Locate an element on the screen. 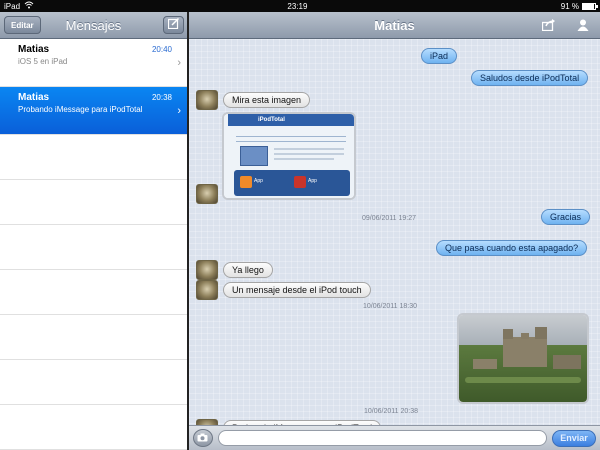  message-input is located at coordinates (382, 438).